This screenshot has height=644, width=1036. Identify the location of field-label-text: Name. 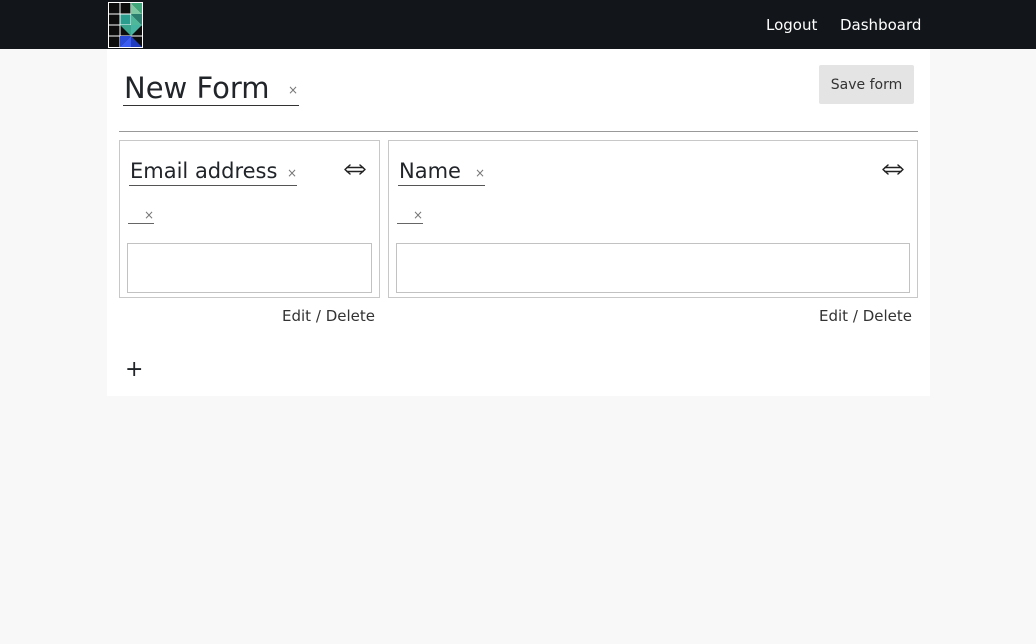
(430, 171).